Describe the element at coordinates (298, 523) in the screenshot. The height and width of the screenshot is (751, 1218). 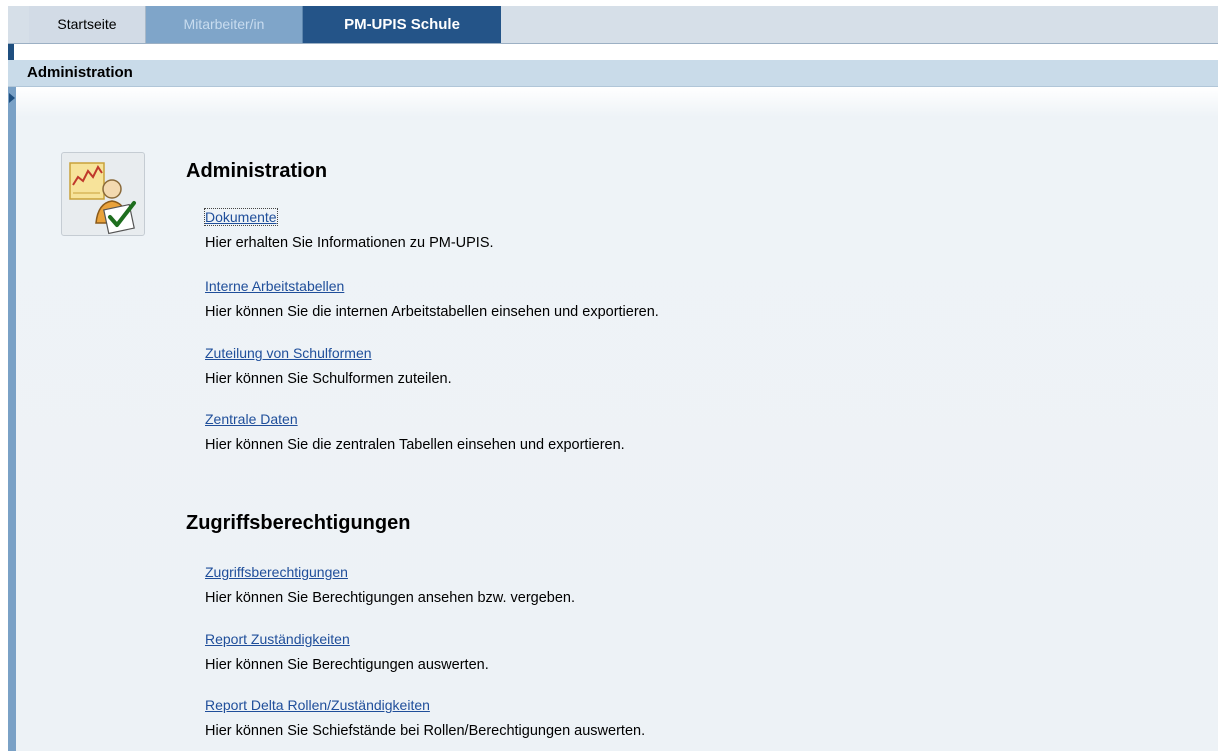
I see `section-heading-zugriffsberechtigungen: Zugriffsberechtigungen` at that location.